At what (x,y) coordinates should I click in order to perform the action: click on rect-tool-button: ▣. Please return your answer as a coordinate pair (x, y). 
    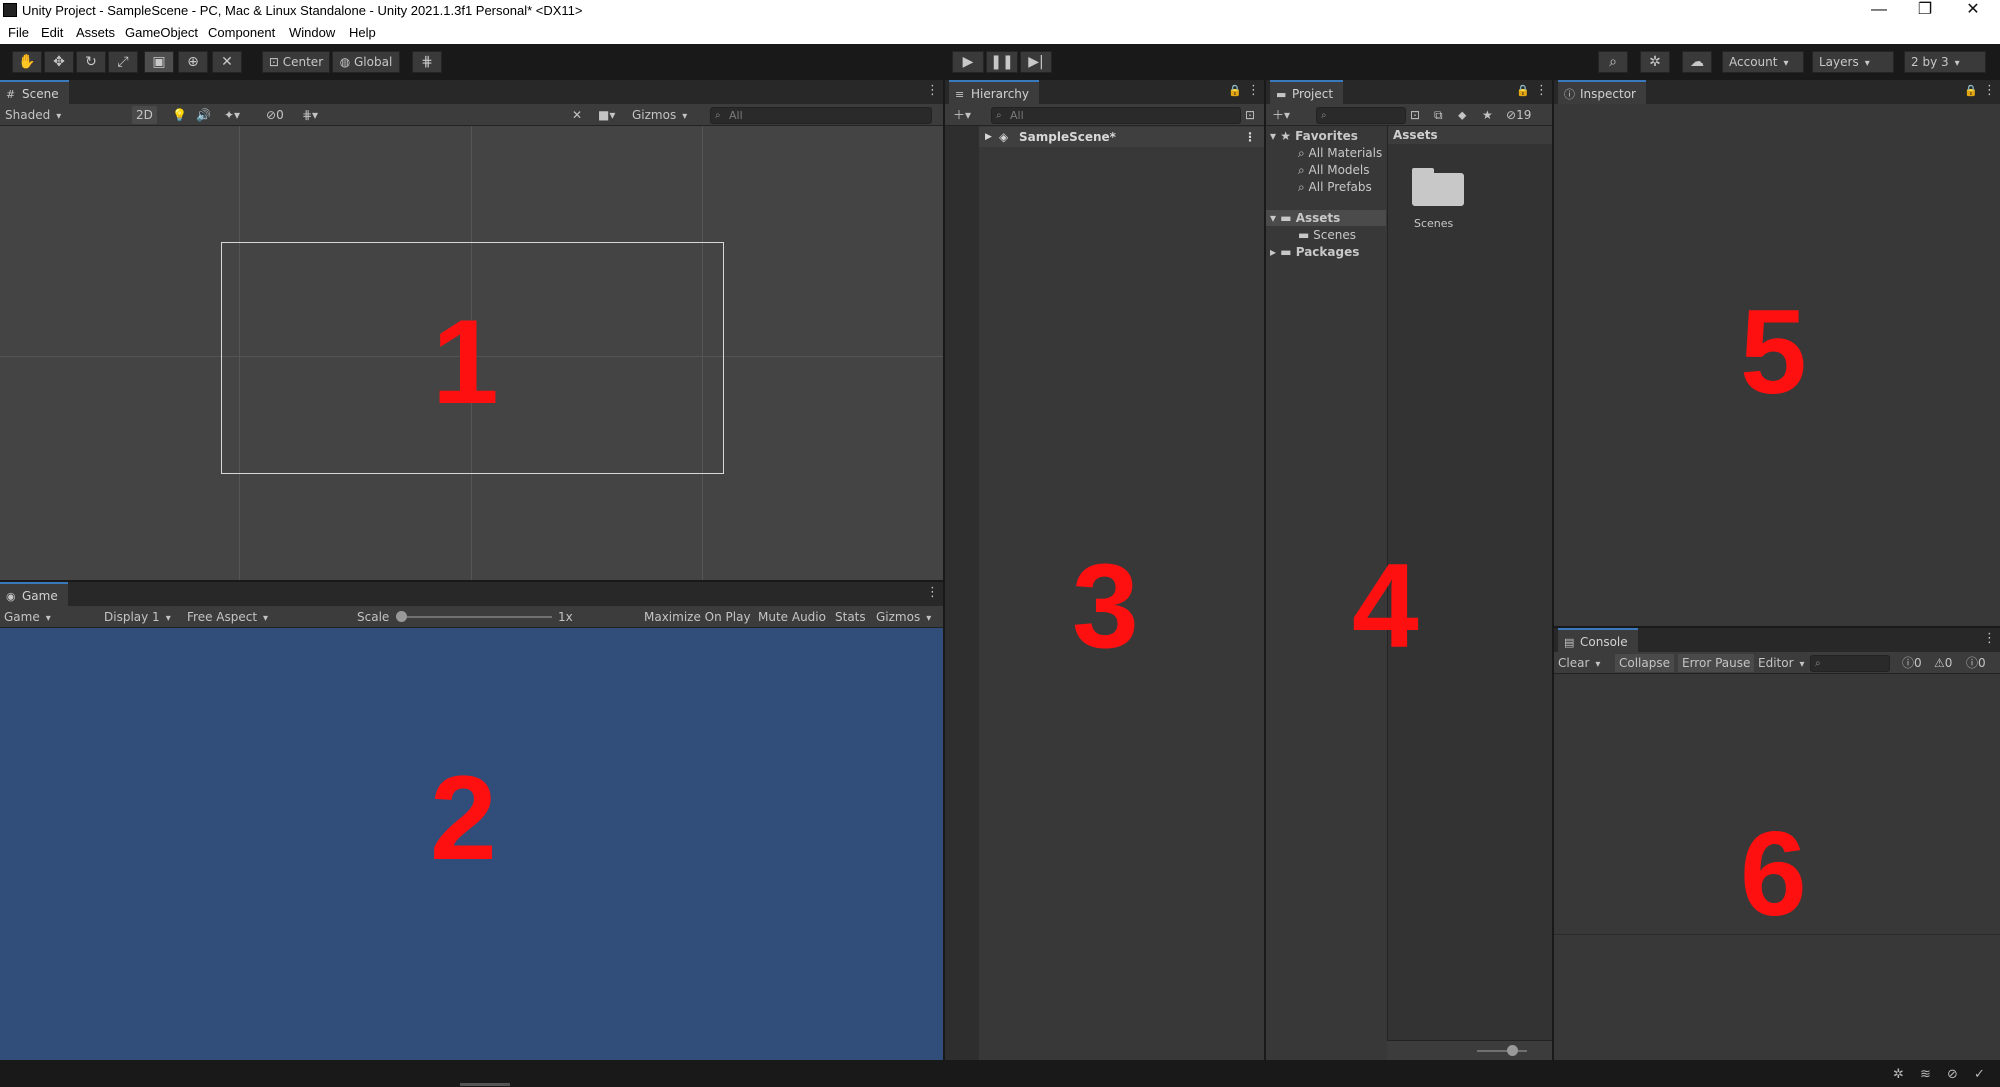
    Looking at the image, I should click on (159, 62).